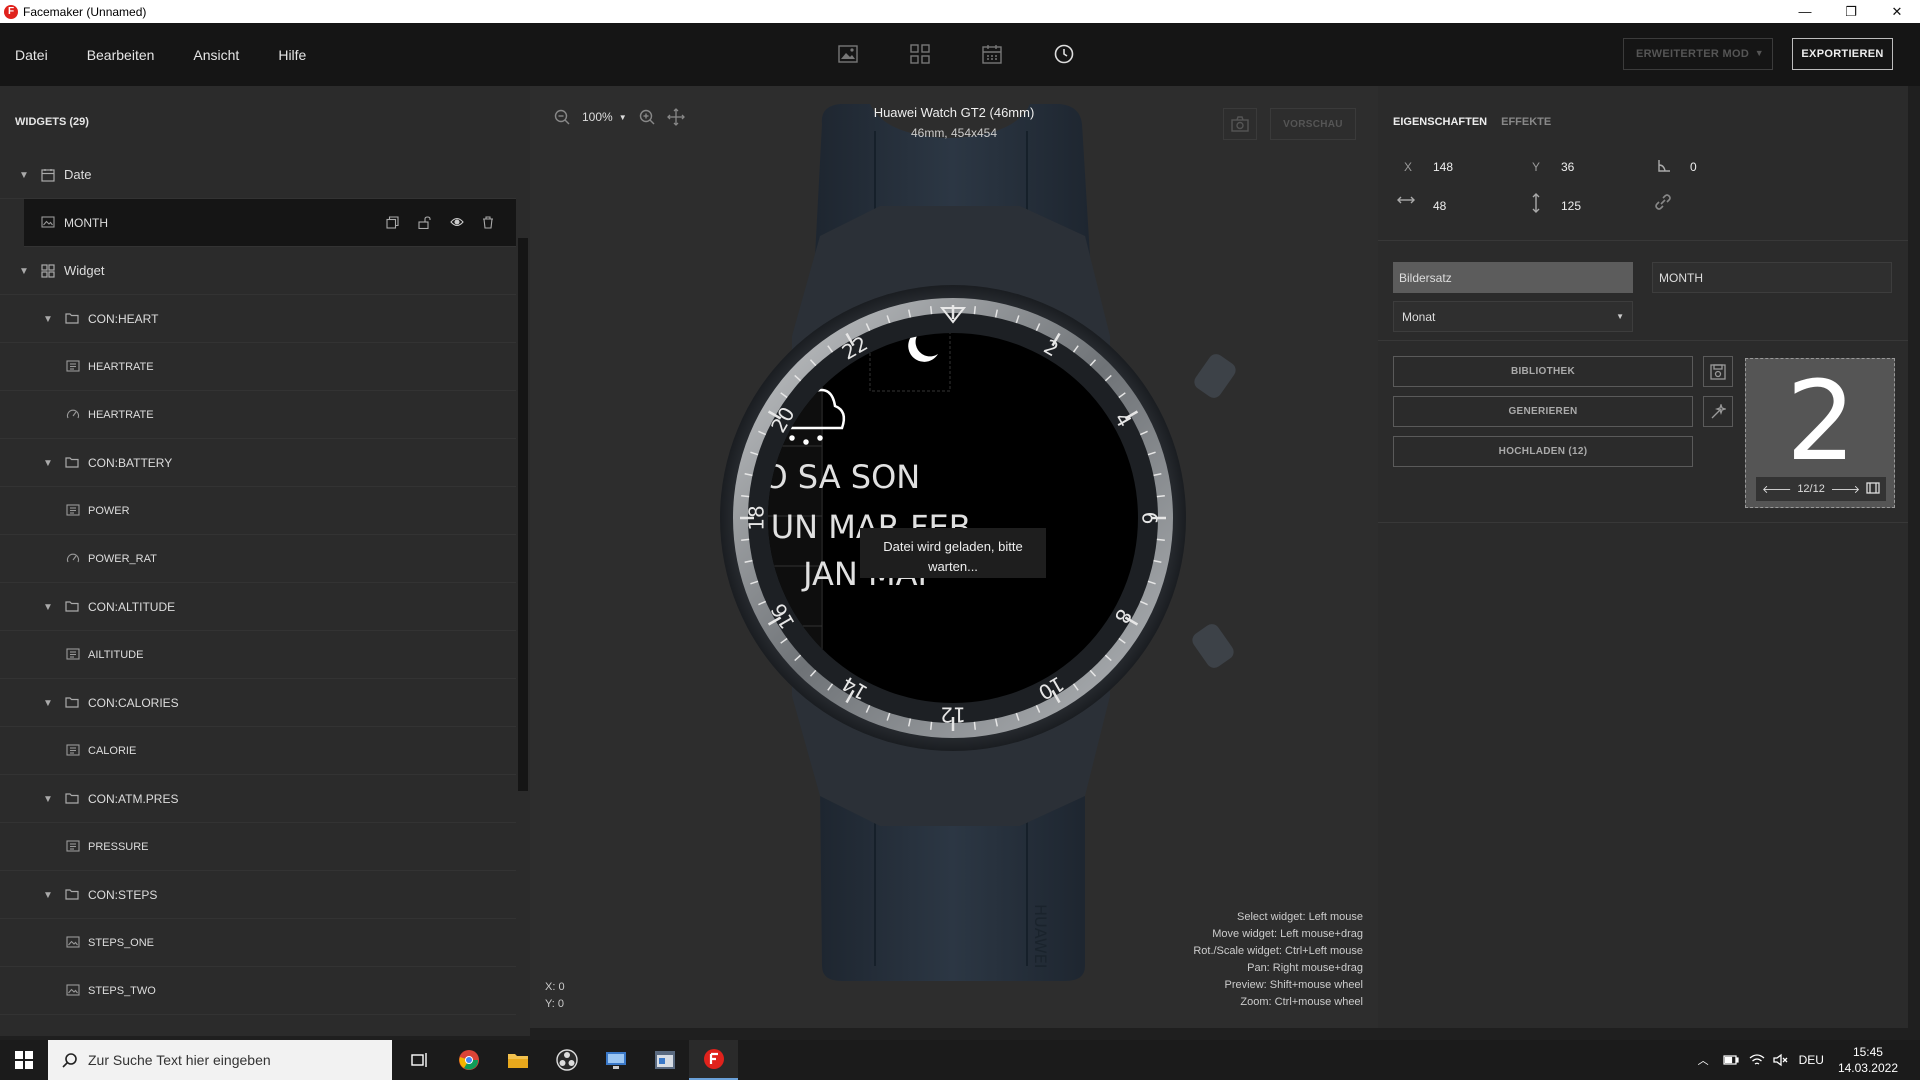 Image resolution: width=1920 pixels, height=1080 pixels. Describe the element at coordinates (258, 799) in the screenshot. I see `widget-tree-item: ▼ CON:ATM.PRES` at that location.